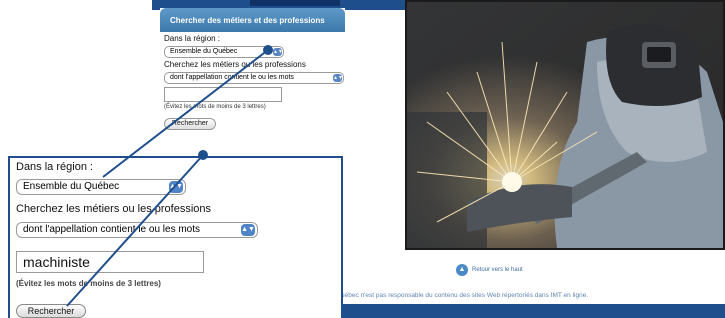  I want to click on connector-line-region, so click(185, 113).